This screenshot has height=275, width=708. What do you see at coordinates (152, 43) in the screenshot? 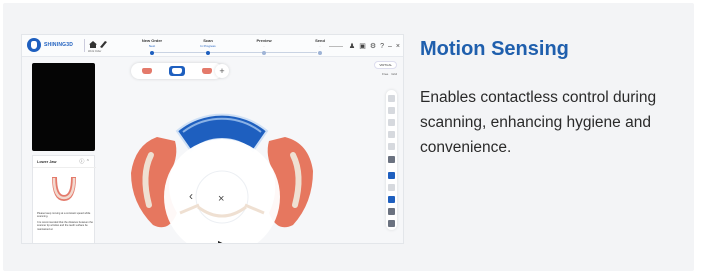
I see `step-new-order: New Order Next` at bounding box center [152, 43].